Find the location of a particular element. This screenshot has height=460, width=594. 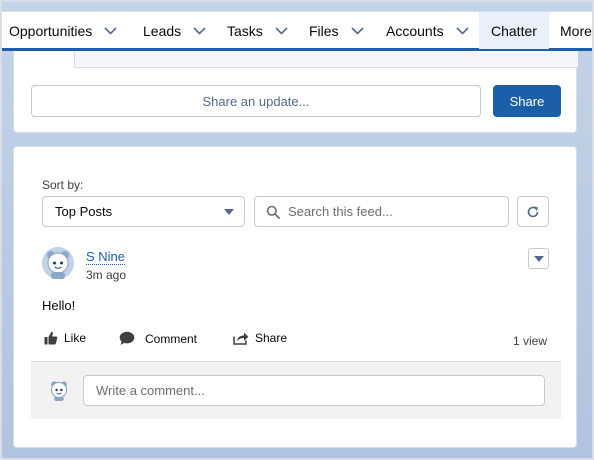

thumbs-up-icon is located at coordinates (51, 338).